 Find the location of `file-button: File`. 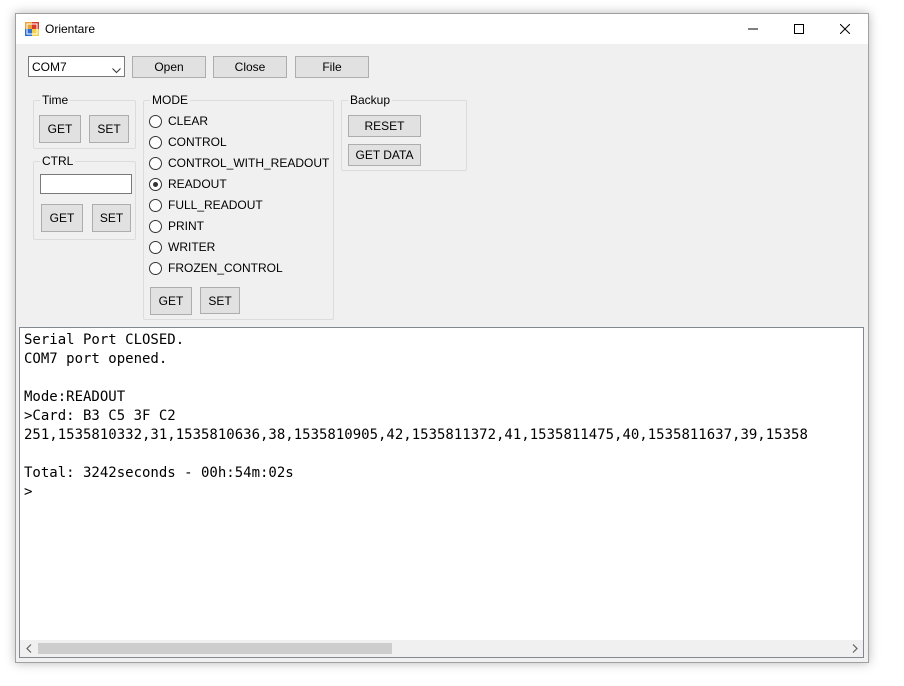

file-button: File is located at coordinates (332, 67).